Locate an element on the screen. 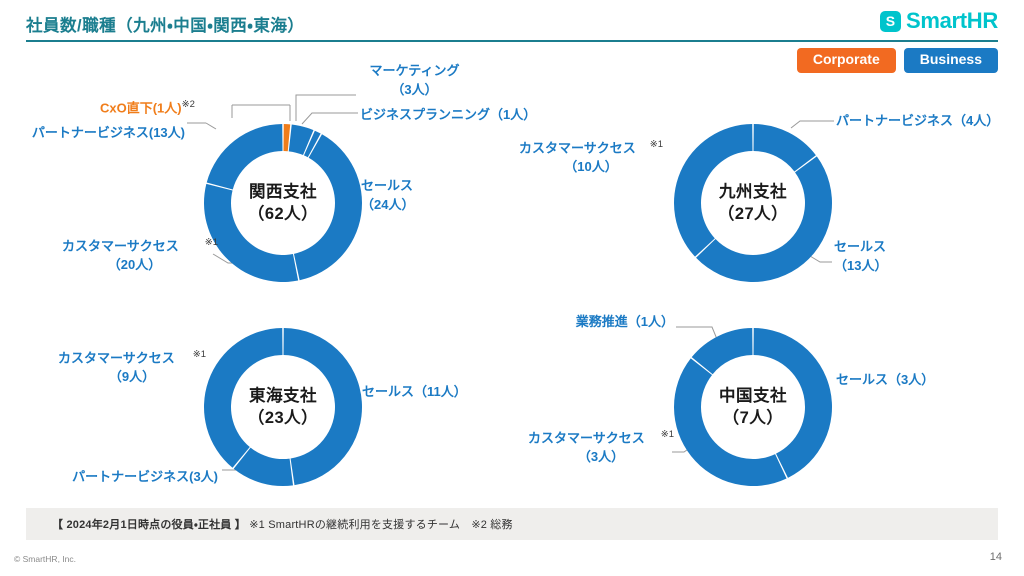  label-tokai-partner: パートナービジネス(3人) is located at coordinates (145, 476).